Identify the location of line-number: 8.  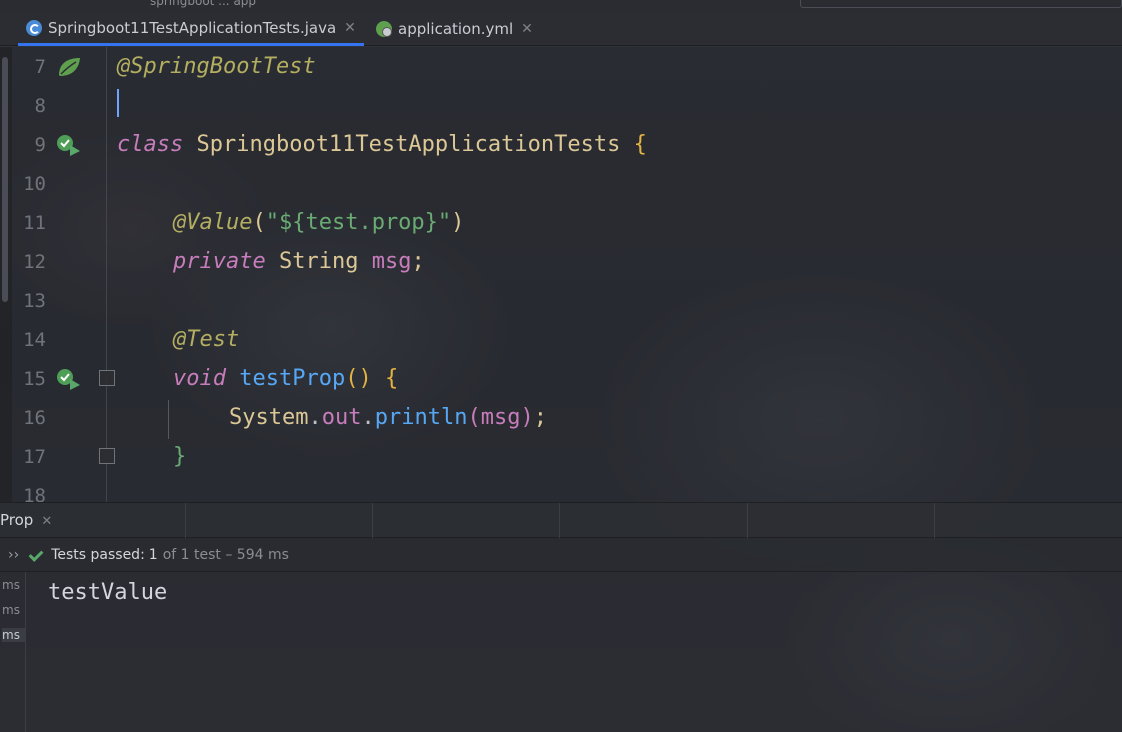
(40, 105).